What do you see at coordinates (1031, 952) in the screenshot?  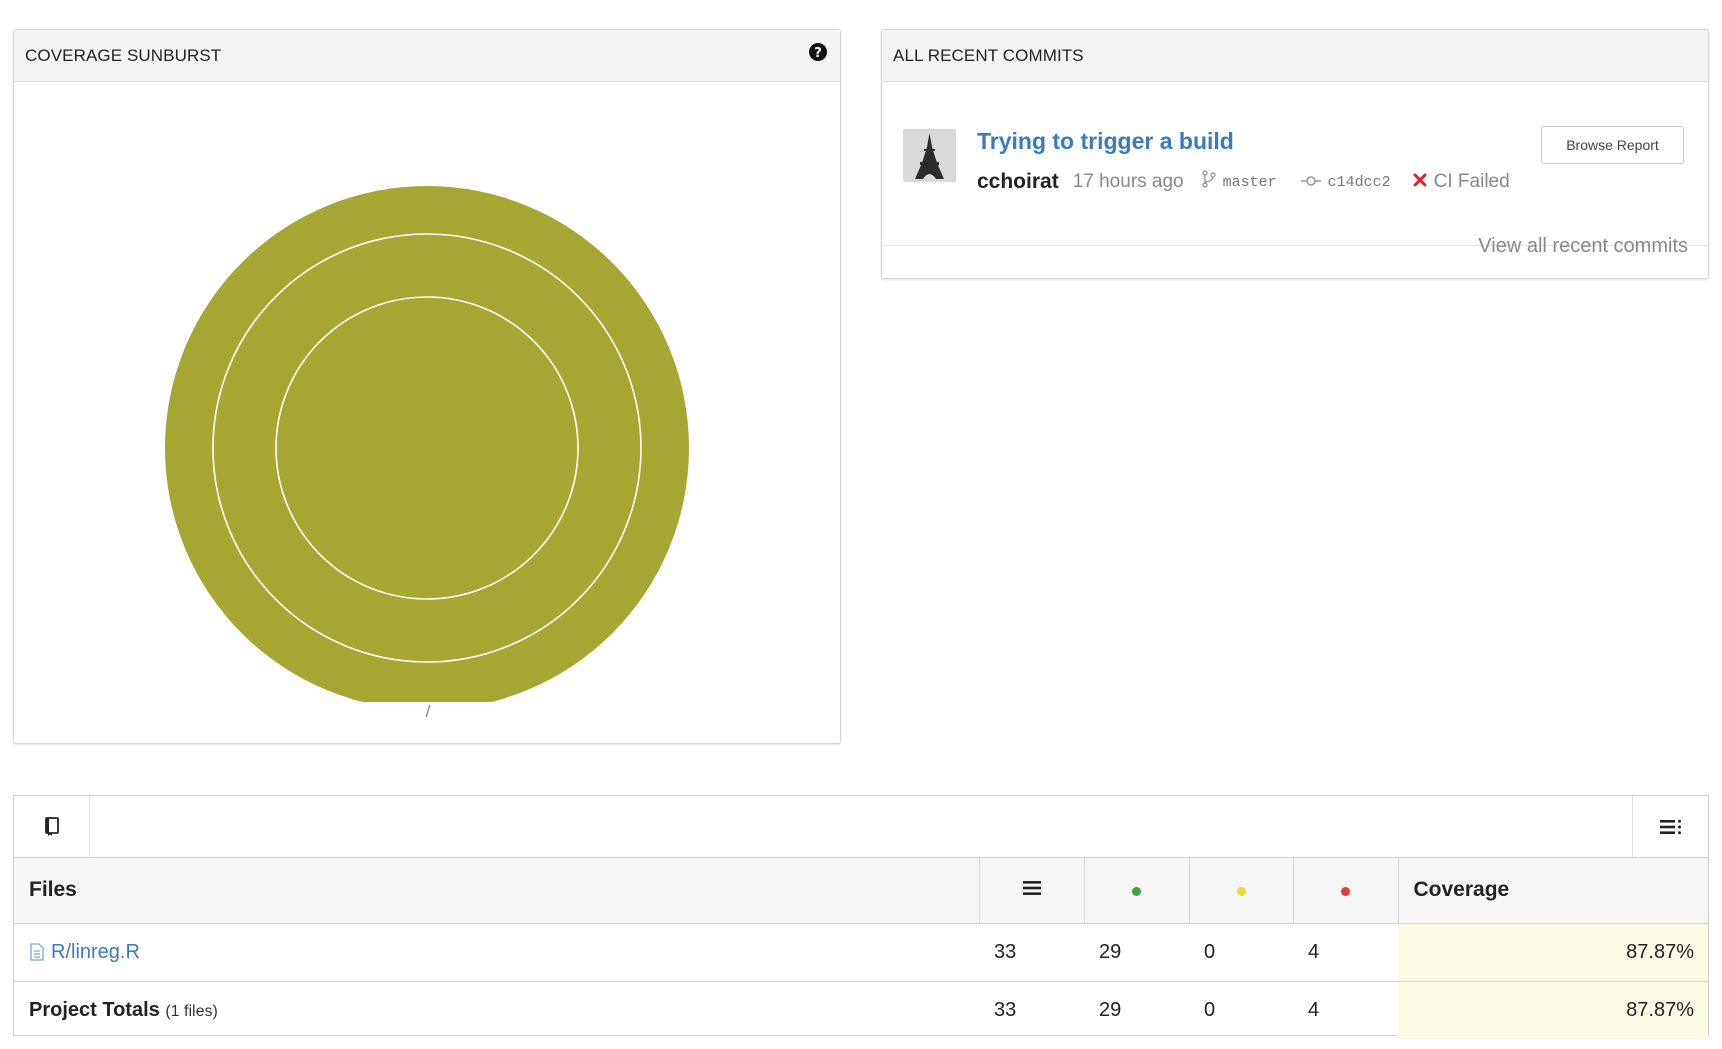 I see `lines-cell: 33` at bounding box center [1031, 952].